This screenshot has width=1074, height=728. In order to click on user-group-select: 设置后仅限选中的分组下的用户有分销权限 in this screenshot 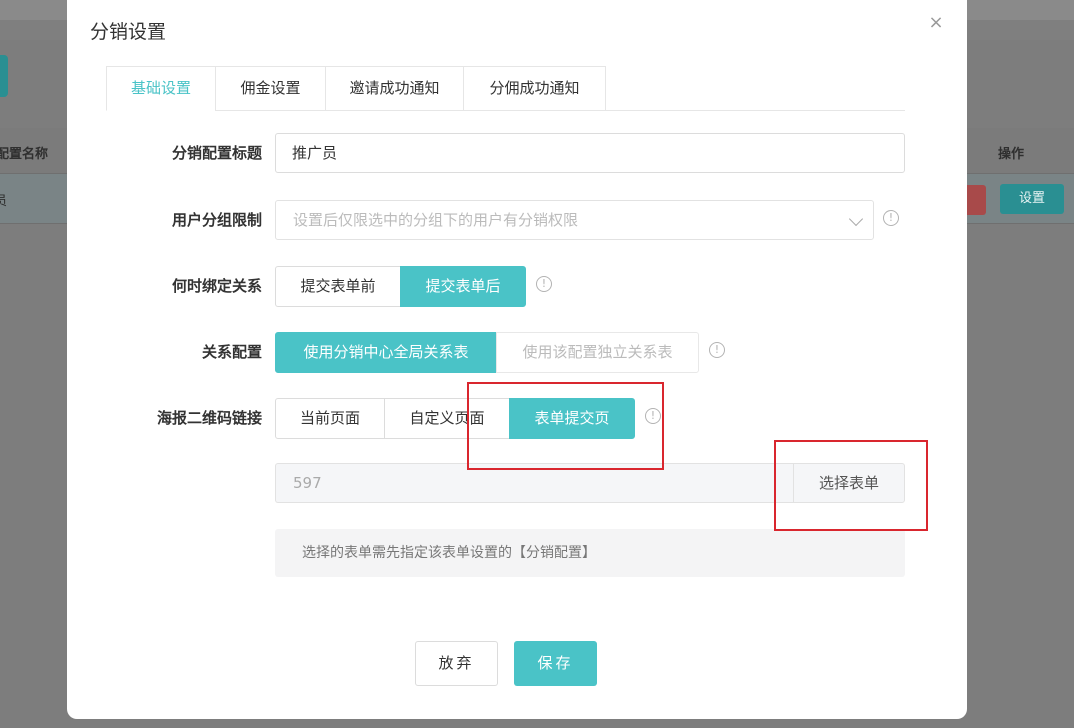, I will do `click(574, 220)`.